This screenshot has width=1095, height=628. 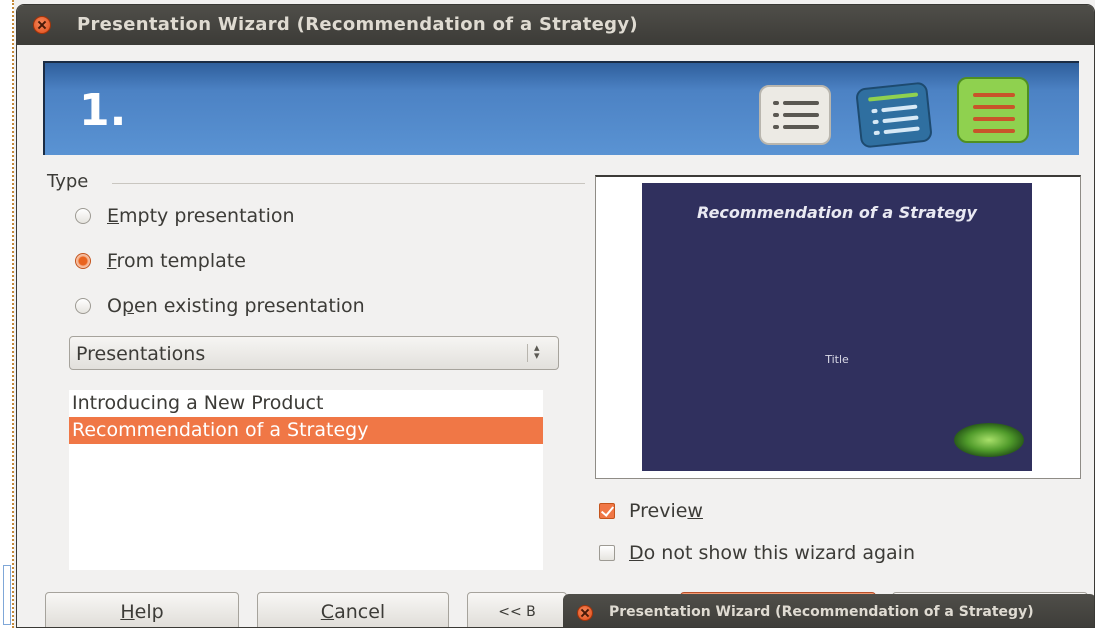 What do you see at coordinates (306, 403) in the screenshot?
I see `list-item: Introducing a New Product` at bounding box center [306, 403].